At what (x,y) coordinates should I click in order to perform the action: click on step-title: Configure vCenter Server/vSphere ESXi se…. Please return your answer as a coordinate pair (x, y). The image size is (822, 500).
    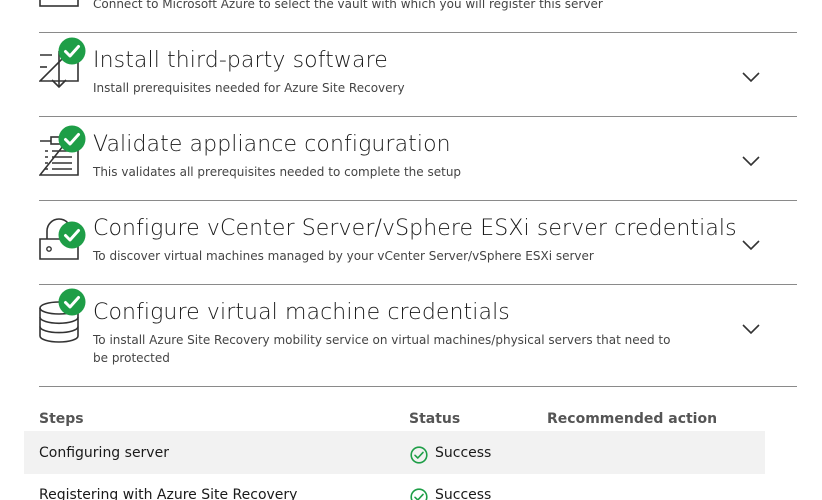
    Looking at the image, I should click on (415, 228).